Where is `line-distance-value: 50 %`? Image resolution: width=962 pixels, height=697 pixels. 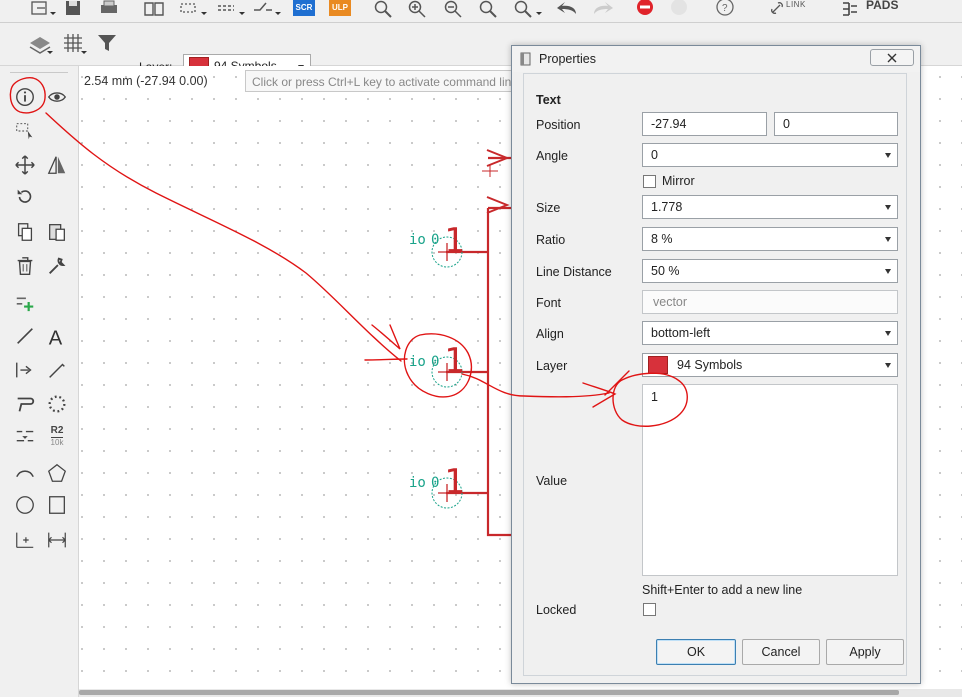 line-distance-value: 50 % is located at coordinates (665, 271).